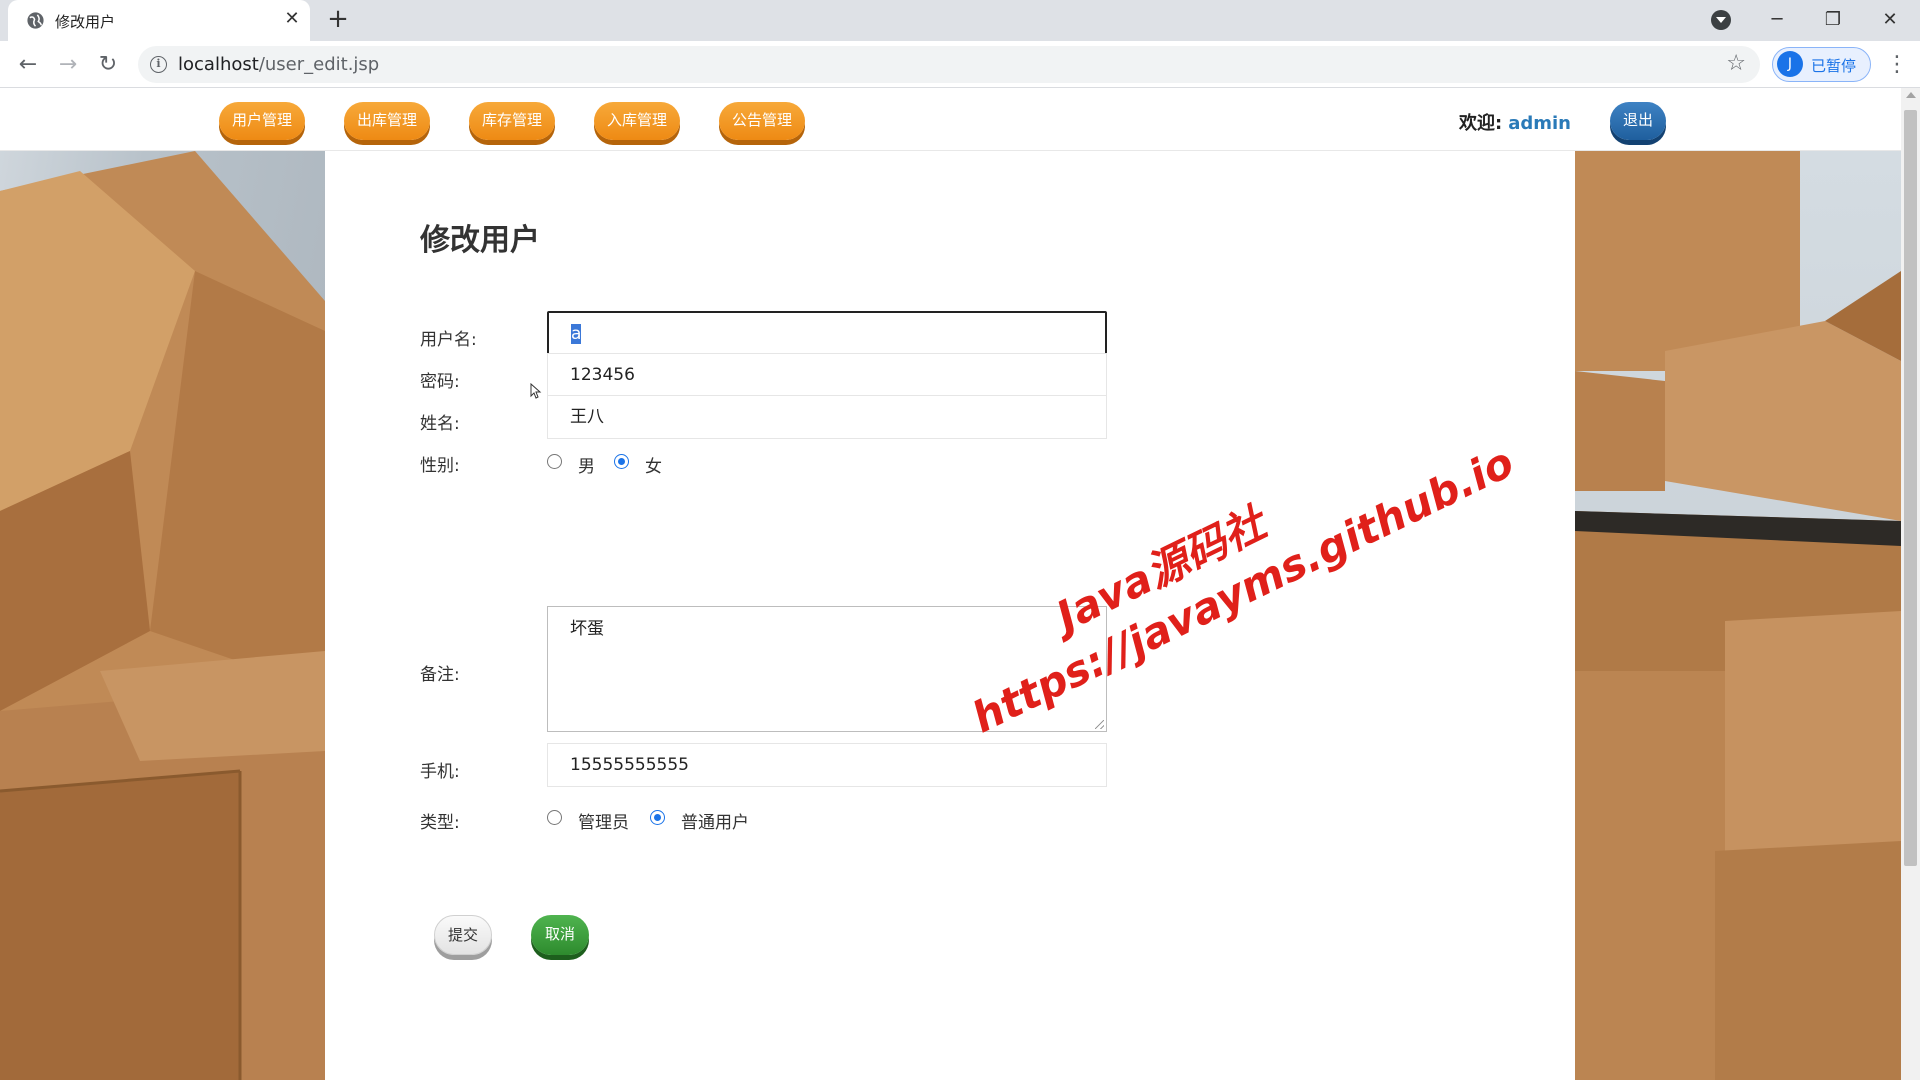  Describe the element at coordinates (1790, 64) in the screenshot. I see `avatar: J` at that location.